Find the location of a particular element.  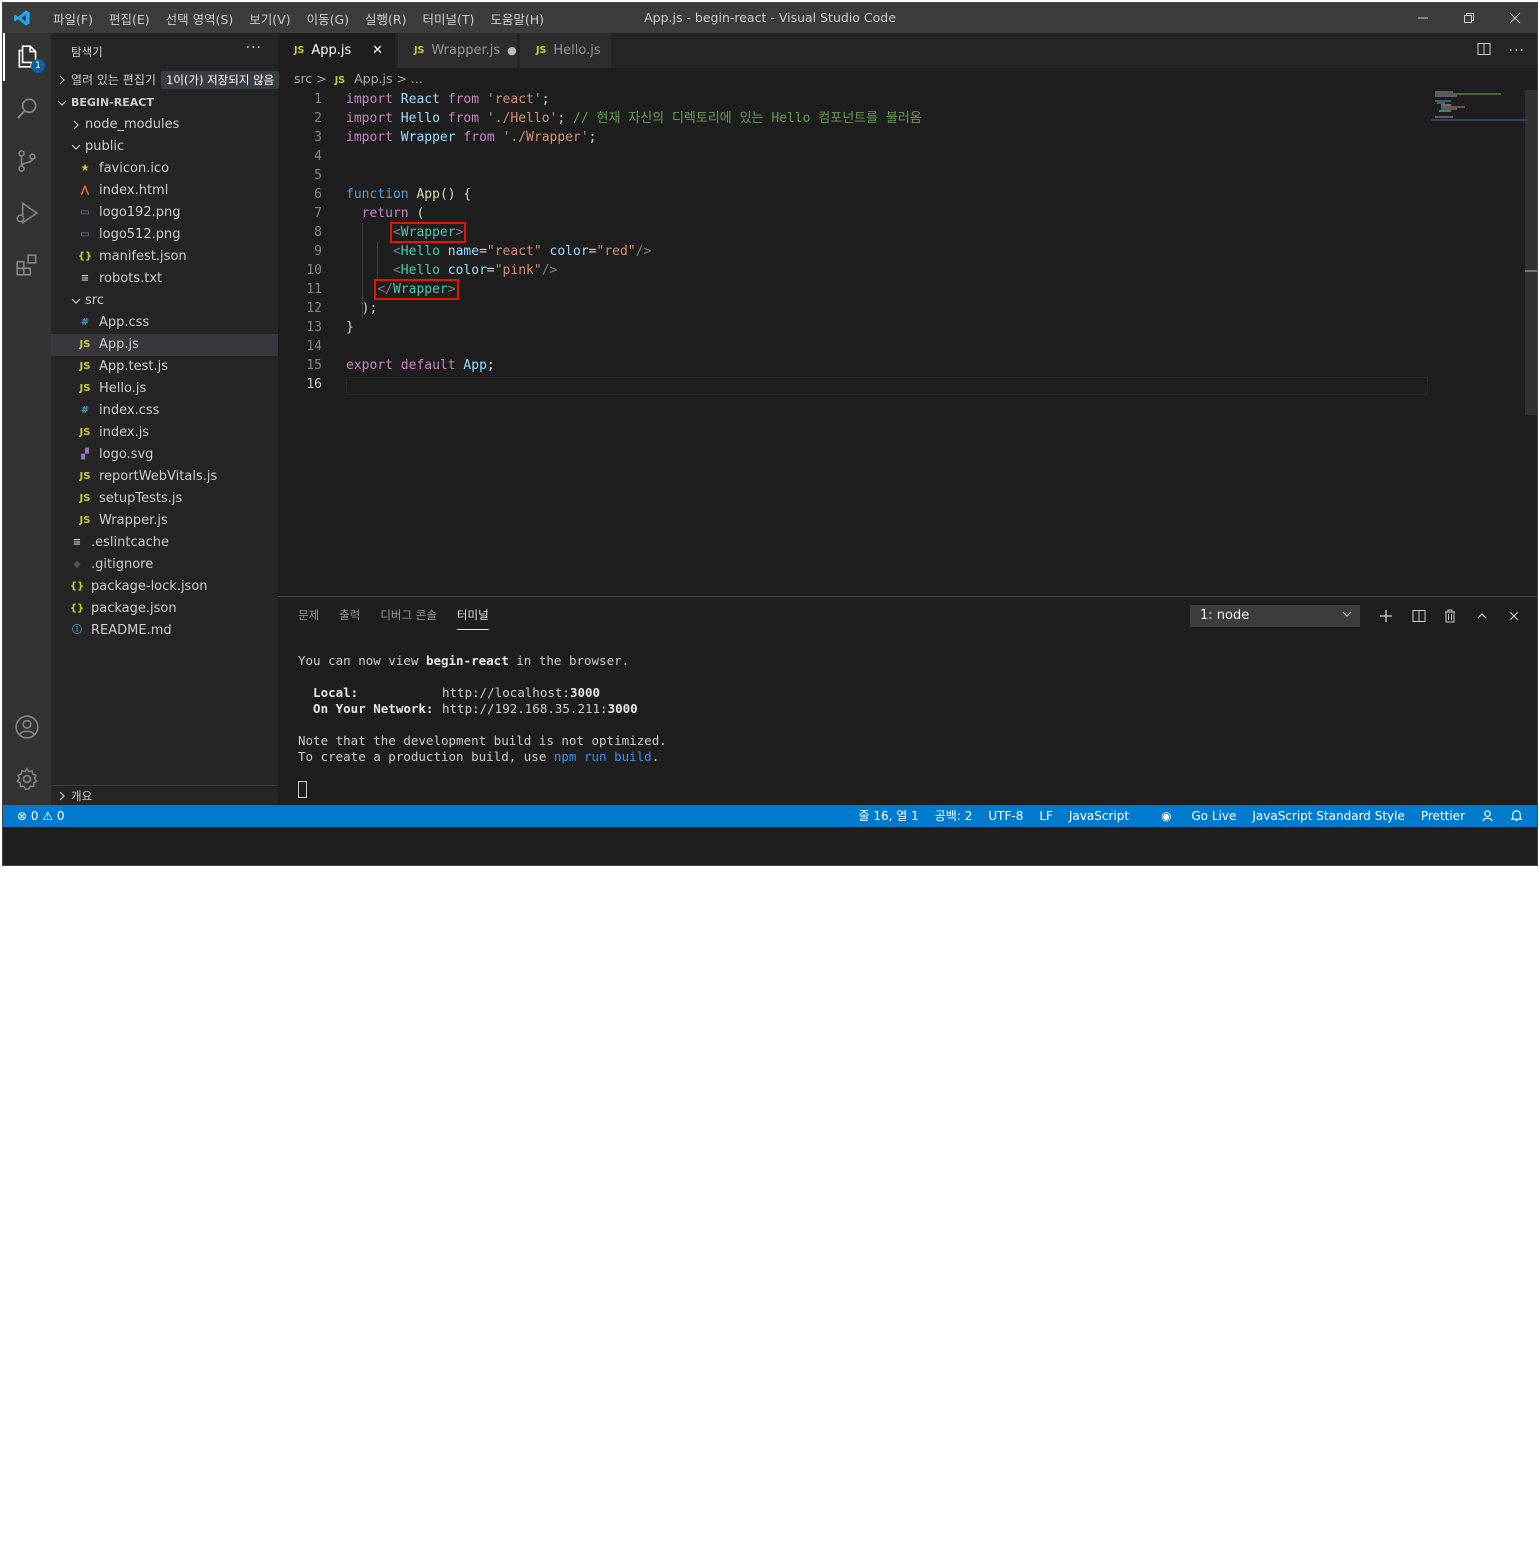

new-terminal-button is located at coordinates (1386, 616).